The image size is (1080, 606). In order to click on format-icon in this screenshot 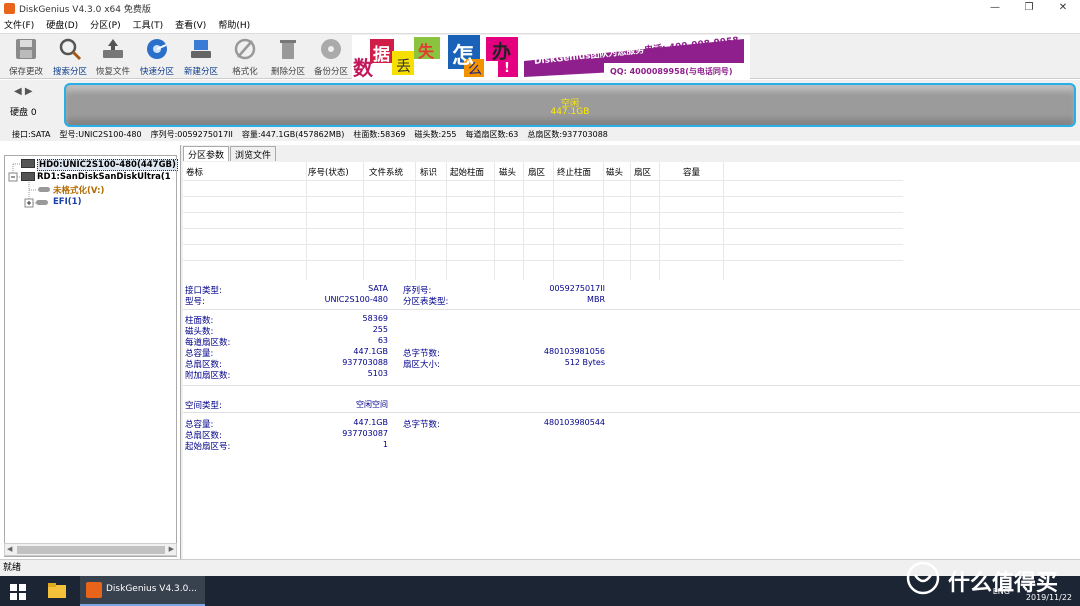, I will do `click(245, 49)`.